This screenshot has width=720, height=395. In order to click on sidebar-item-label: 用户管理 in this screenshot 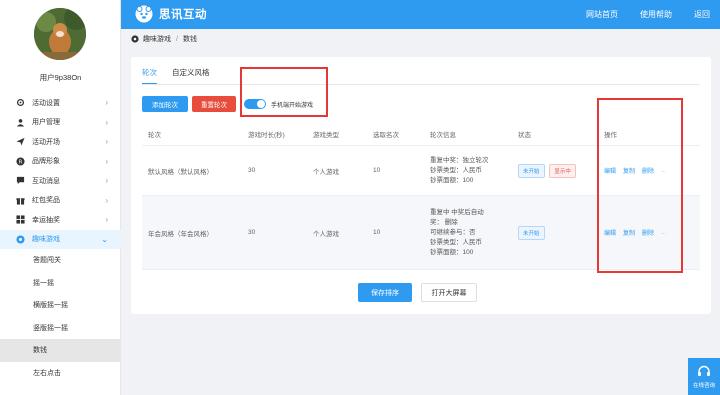, I will do `click(46, 123)`.